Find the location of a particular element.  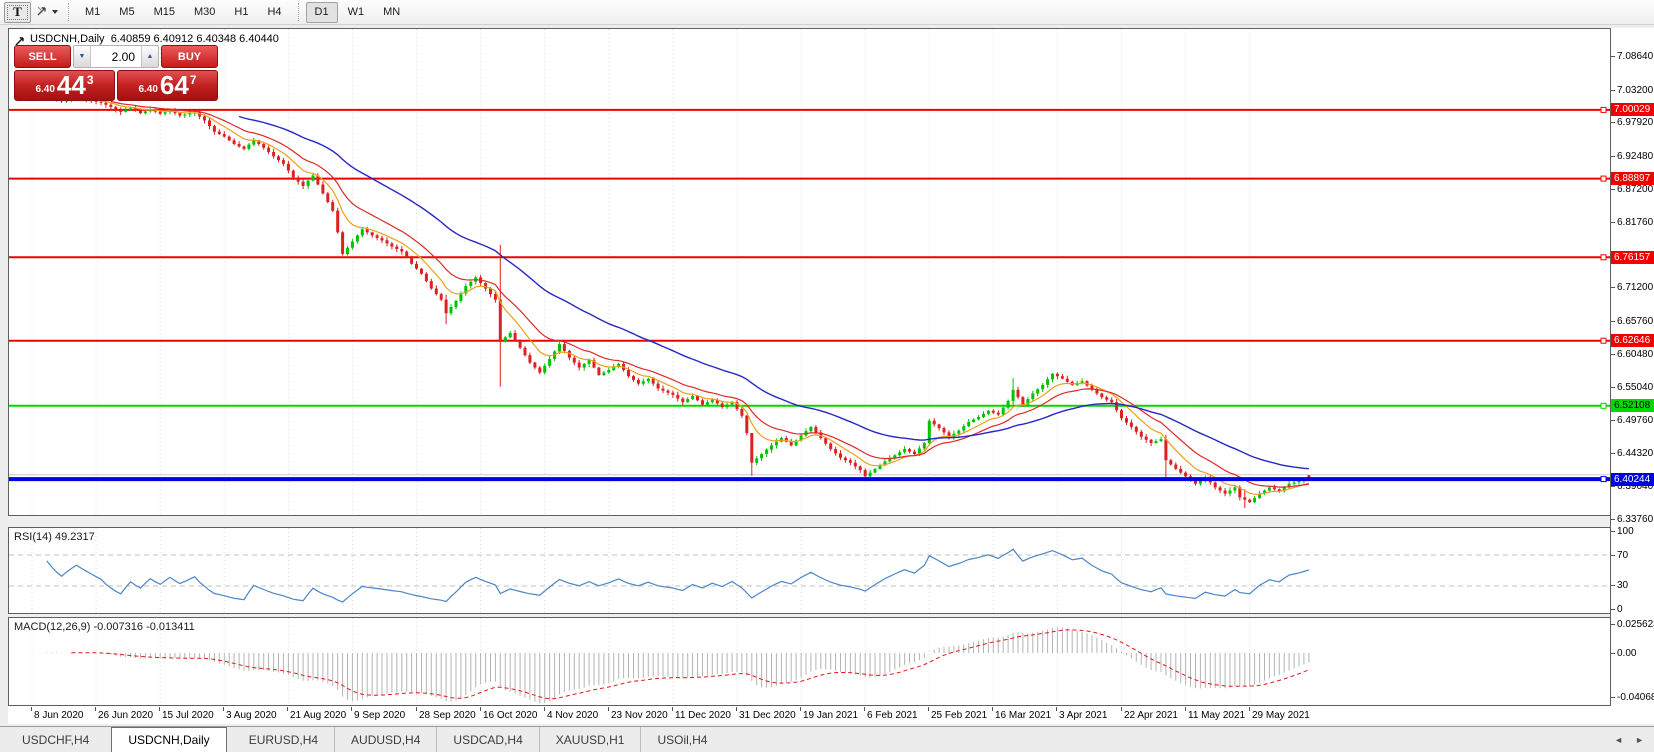

chart-title-ohlc: 6.40859 6.40912 6.40348 6.40440 is located at coordinates (194, 39).